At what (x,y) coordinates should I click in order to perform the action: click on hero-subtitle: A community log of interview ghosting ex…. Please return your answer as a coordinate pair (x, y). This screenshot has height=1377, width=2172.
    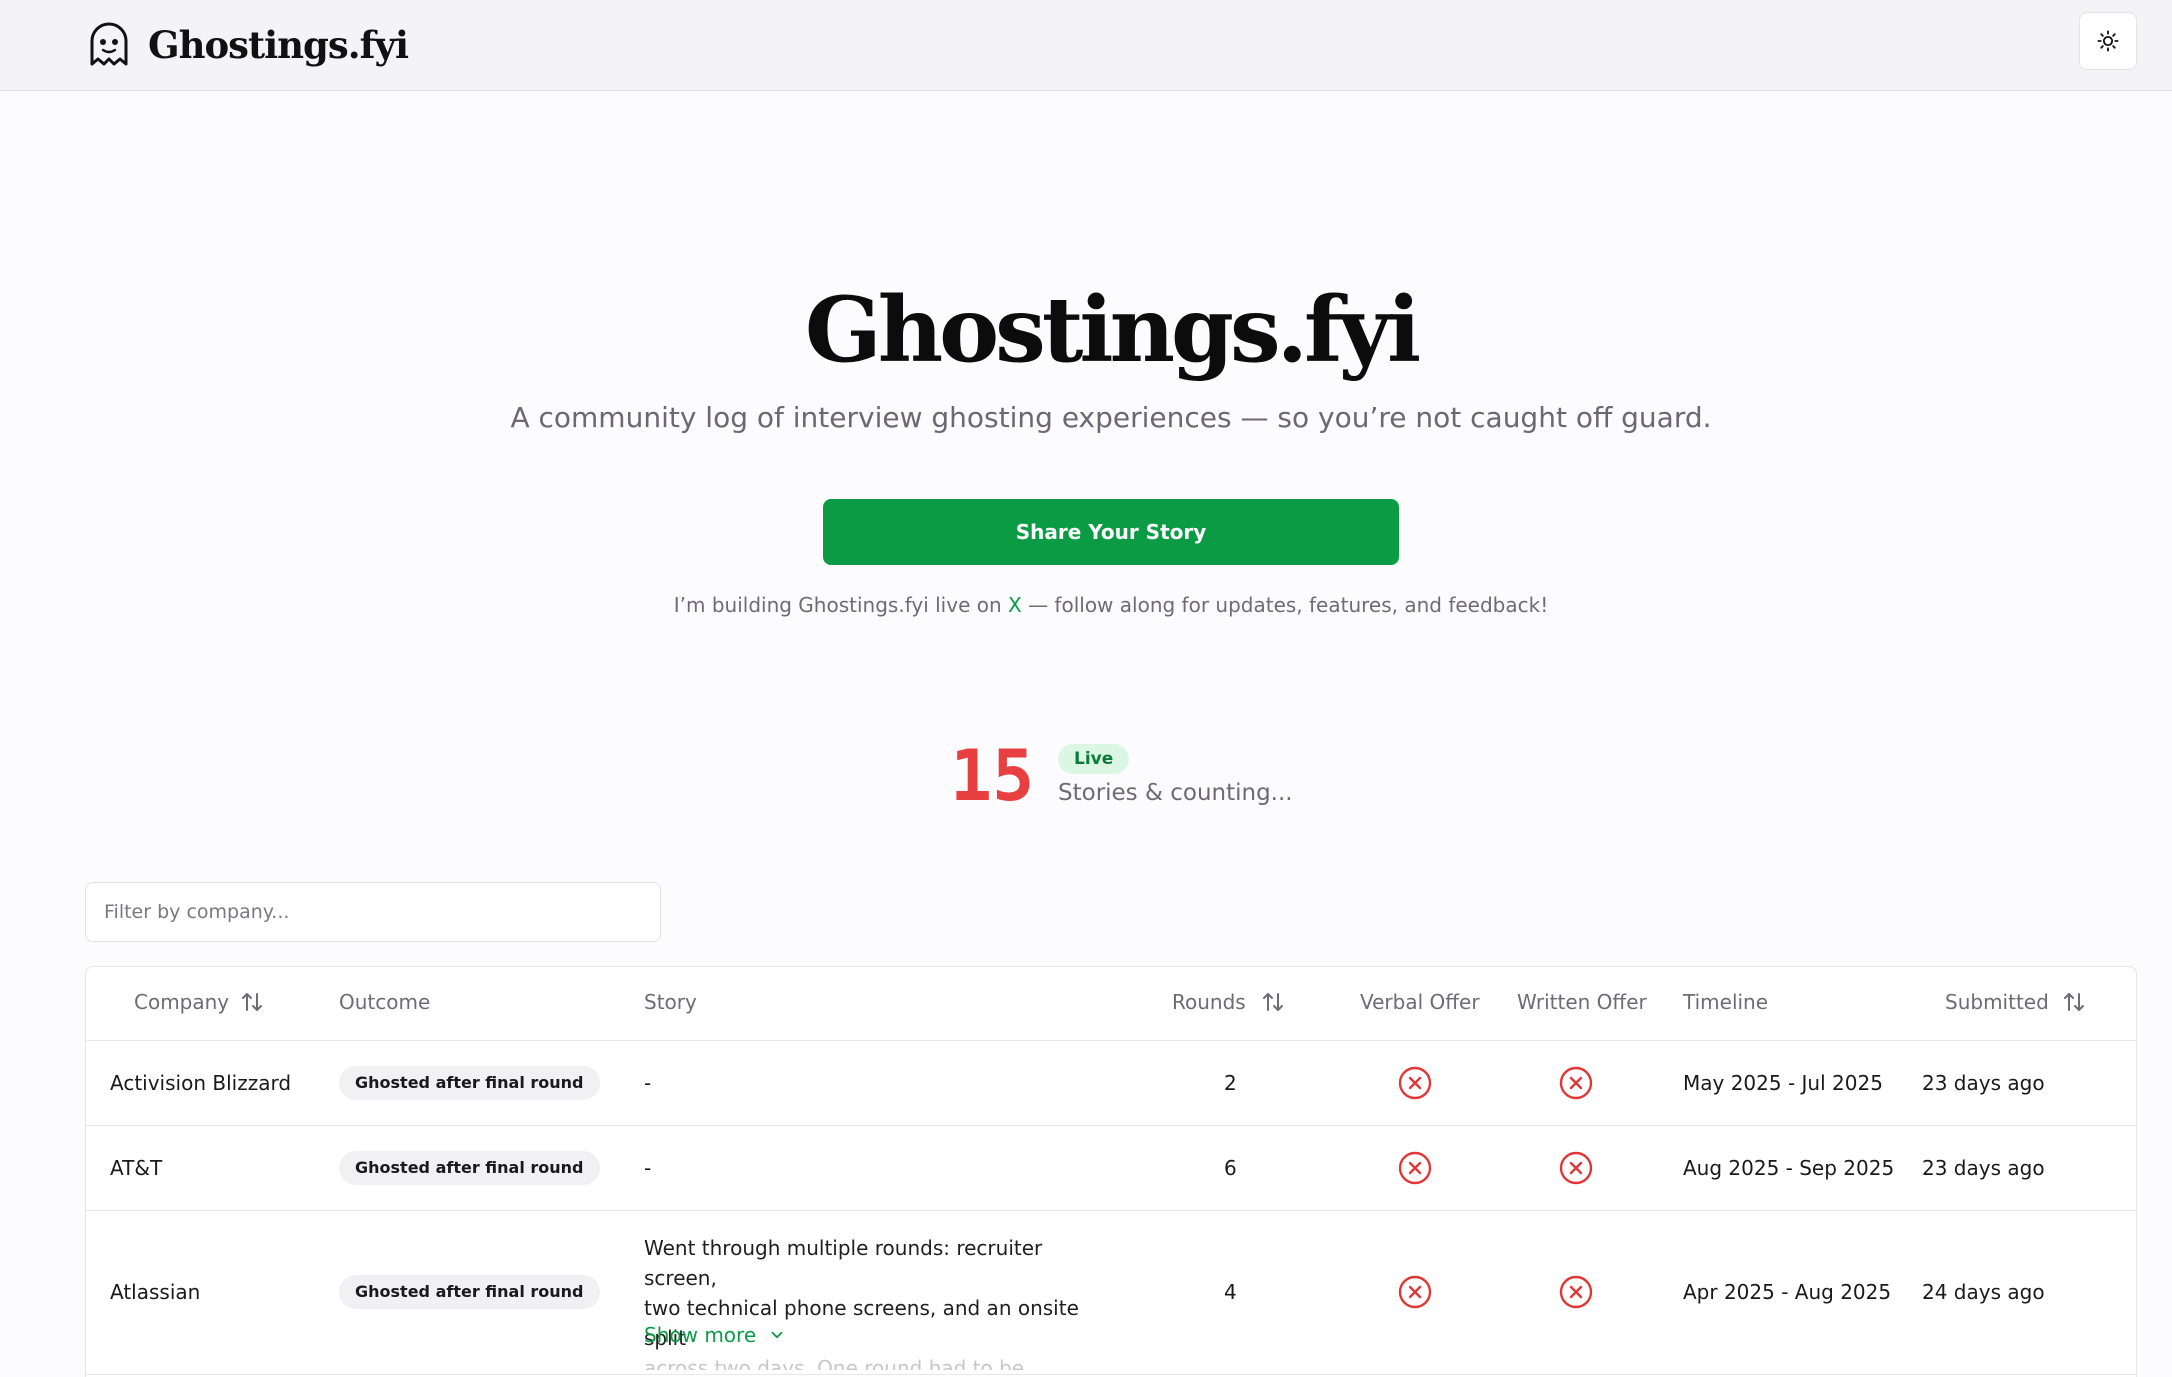
    Looking at the image, I should click on (1111, 417).